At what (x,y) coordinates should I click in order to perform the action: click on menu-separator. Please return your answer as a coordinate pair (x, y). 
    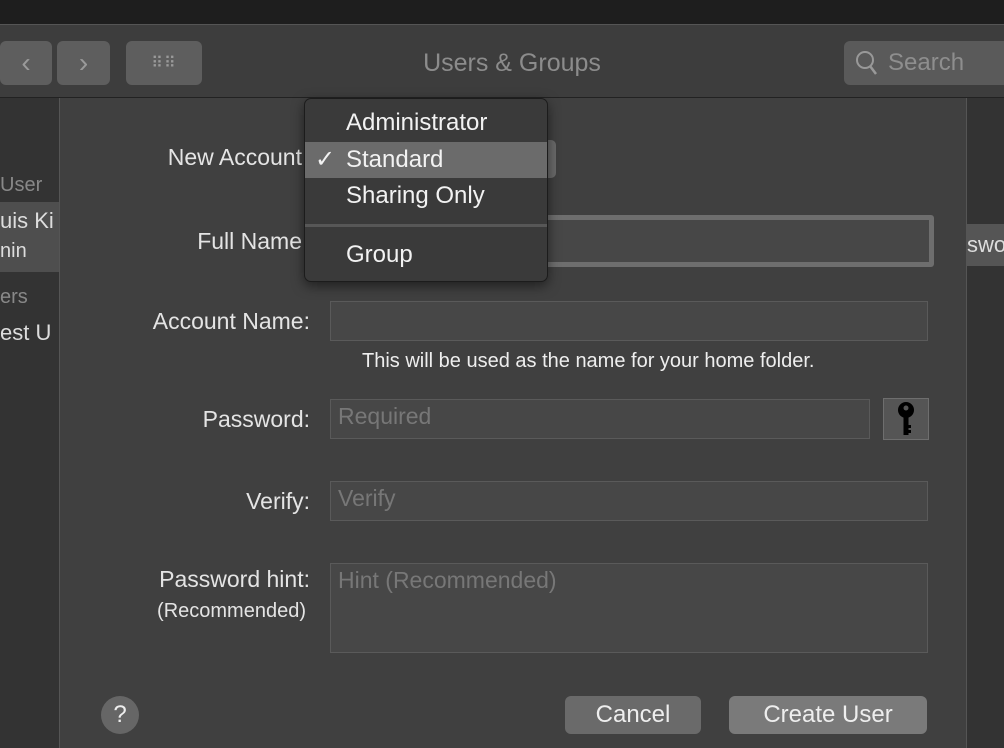
    Looking at the image, I should click on (426, 225).